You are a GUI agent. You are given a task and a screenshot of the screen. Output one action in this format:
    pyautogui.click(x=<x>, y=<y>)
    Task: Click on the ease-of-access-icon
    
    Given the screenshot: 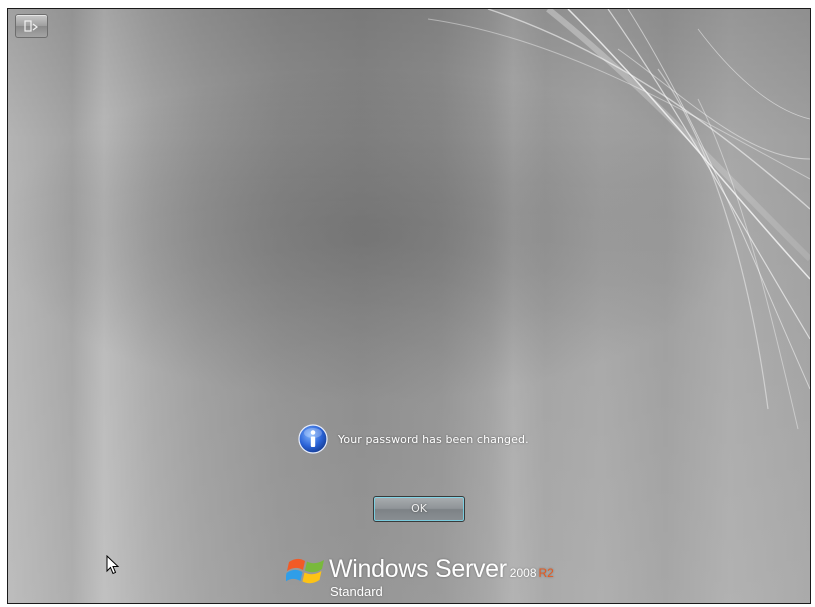 What is the action you would take?
    pyautogui.click(x=31, y=26)
    